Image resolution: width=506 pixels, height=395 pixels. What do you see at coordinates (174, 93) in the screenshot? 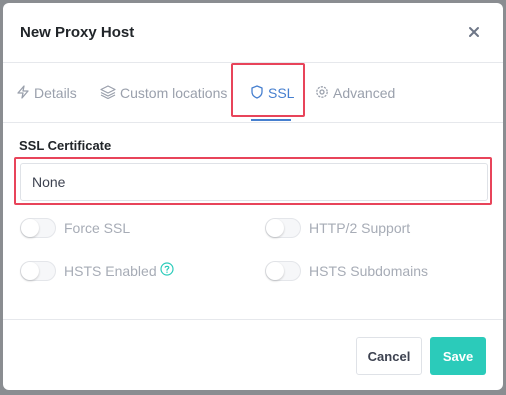
I see `tab-label: Custom locations` at bounding box center [174, 93].